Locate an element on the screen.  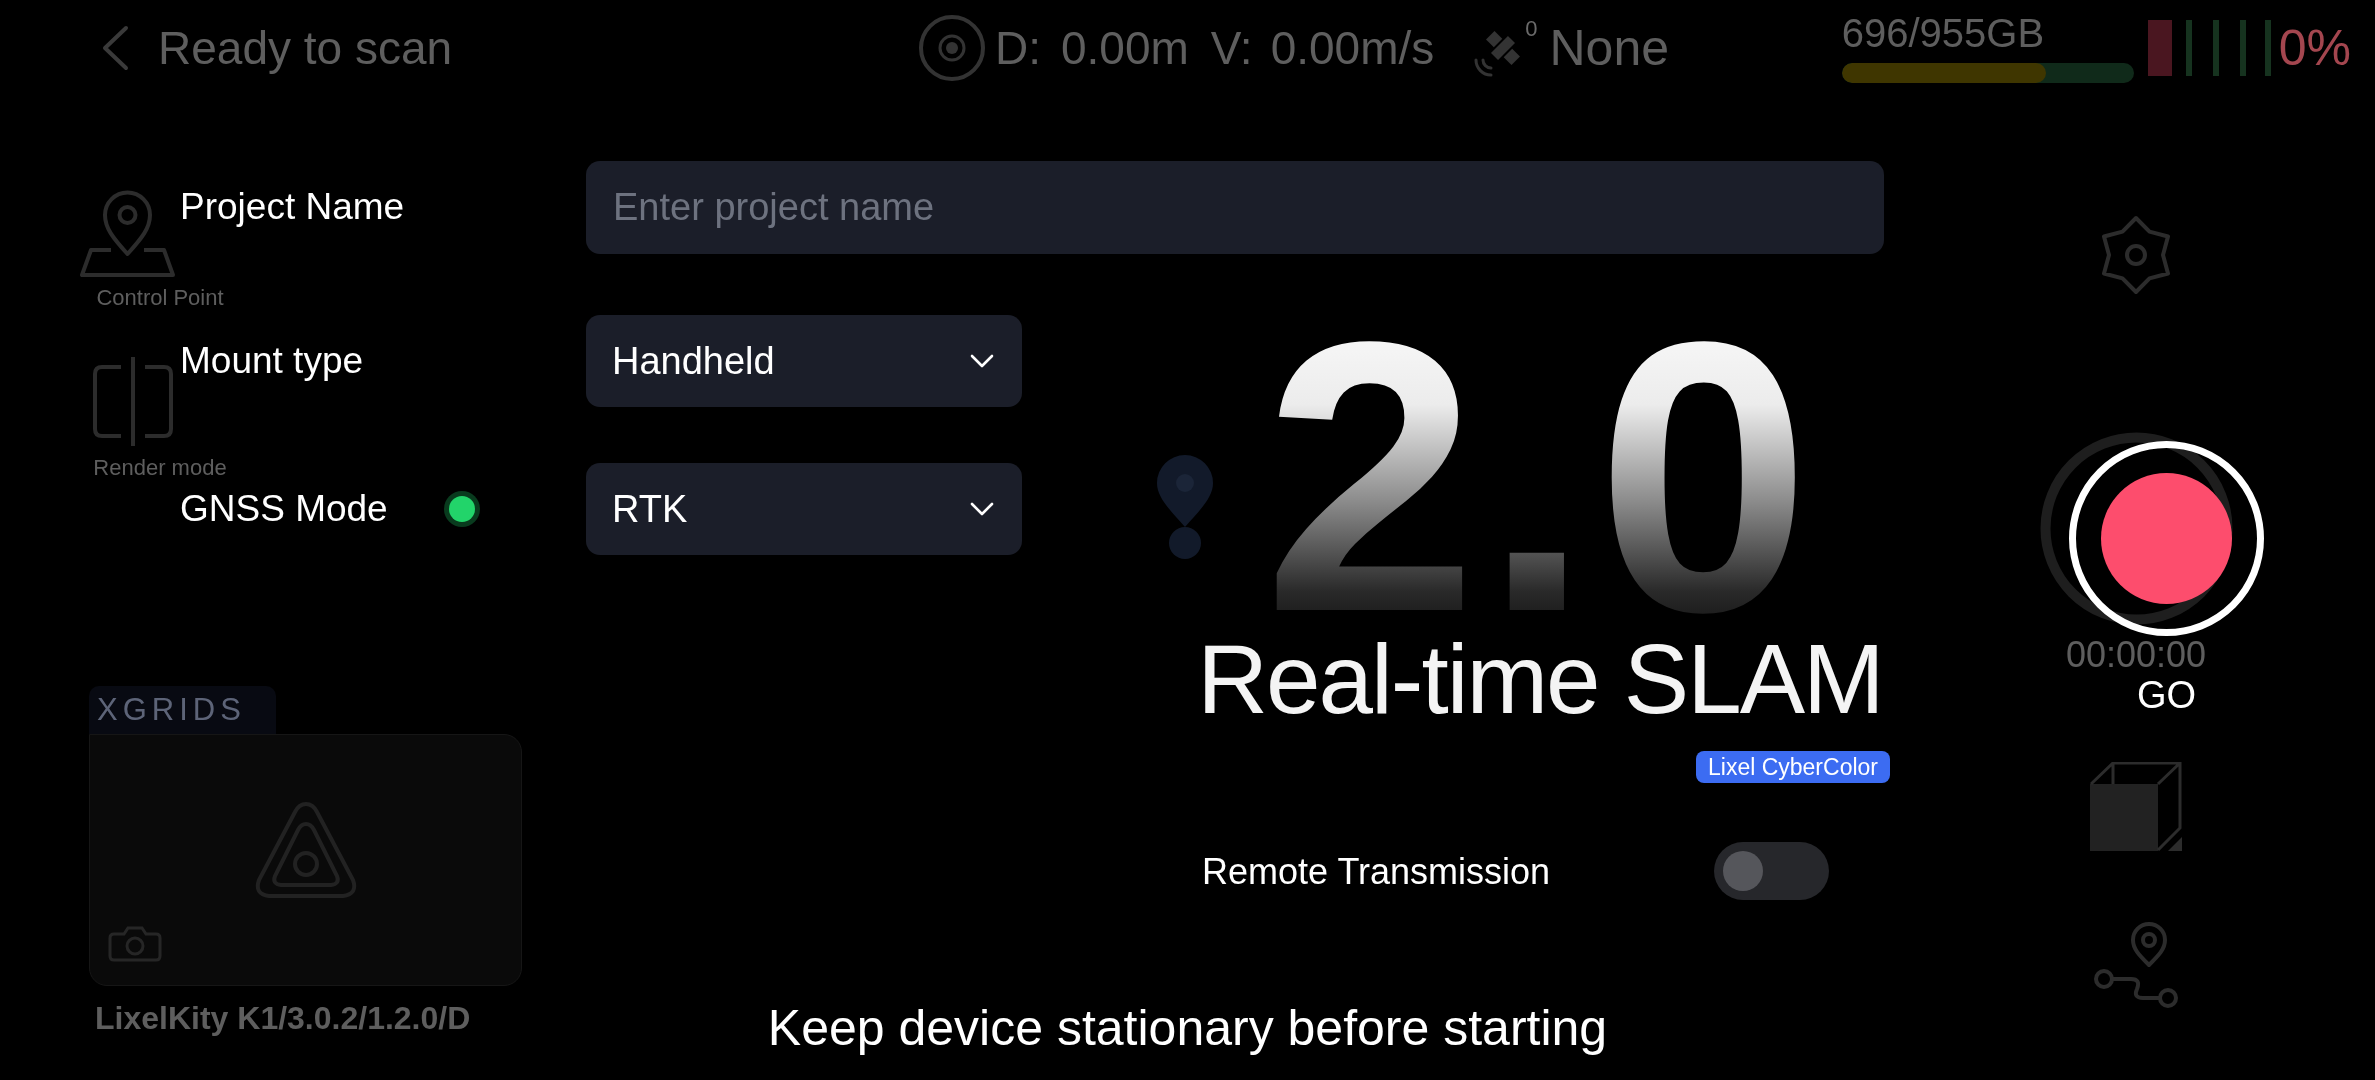
target-icon is located at coordinates (952, 48).